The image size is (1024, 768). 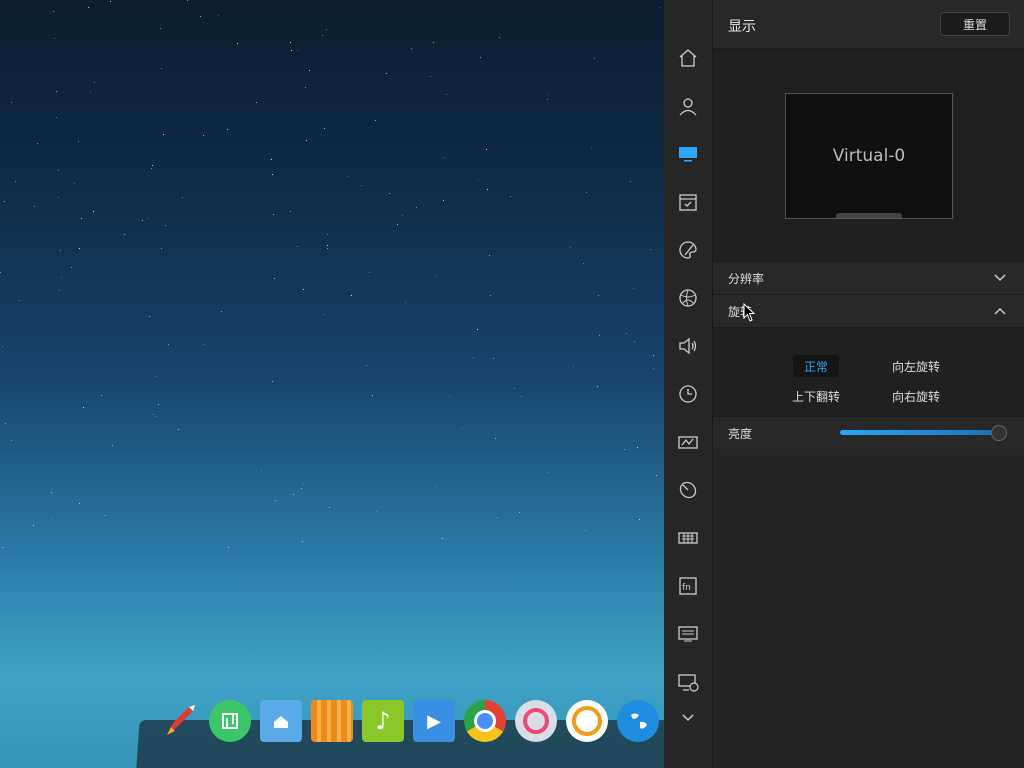 What do you see at coordinates (868, 311) in the screenshot?
I see `rotation-section-header: 旋转` at bounding box center [868, 311].